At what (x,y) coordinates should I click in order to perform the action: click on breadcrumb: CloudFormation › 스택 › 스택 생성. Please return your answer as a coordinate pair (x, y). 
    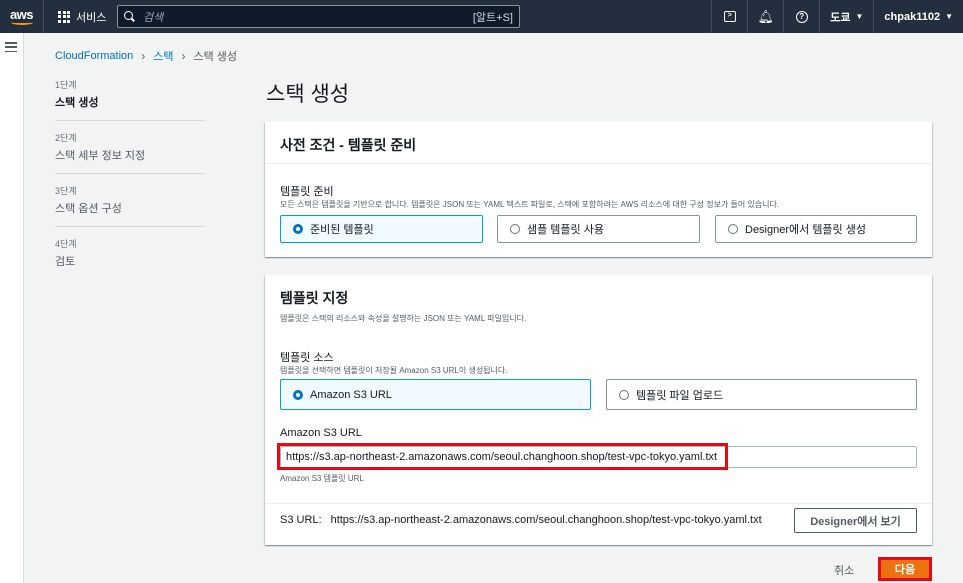
    Looking at the image, I should click on (146, 56).